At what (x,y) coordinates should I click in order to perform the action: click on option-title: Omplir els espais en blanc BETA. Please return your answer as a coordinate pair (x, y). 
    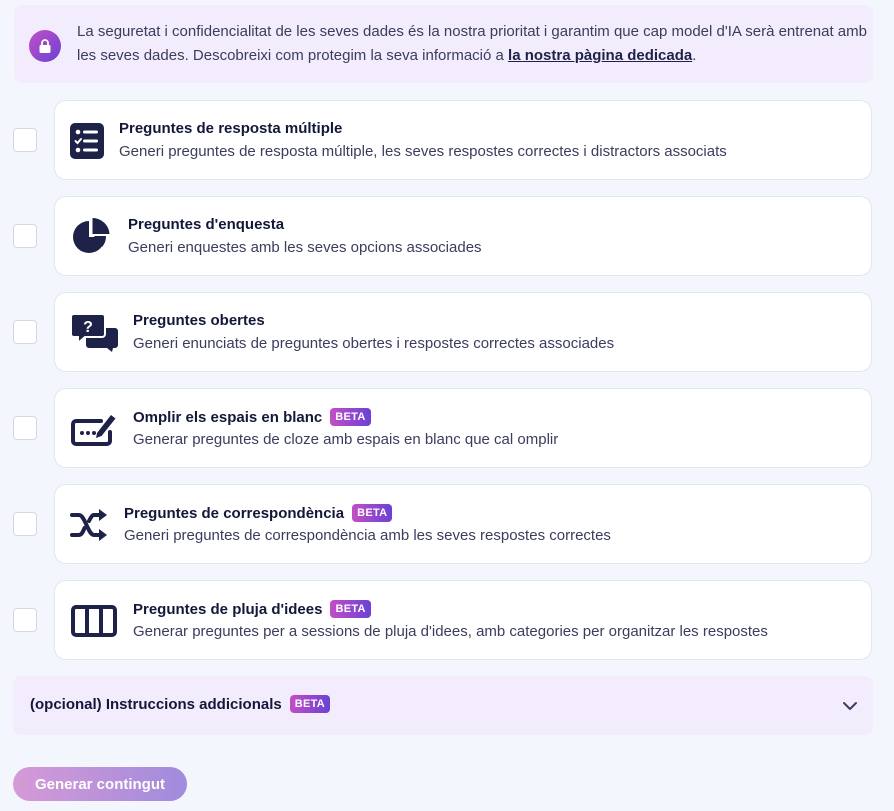
    Looking at the image, I should click on (252, 417).